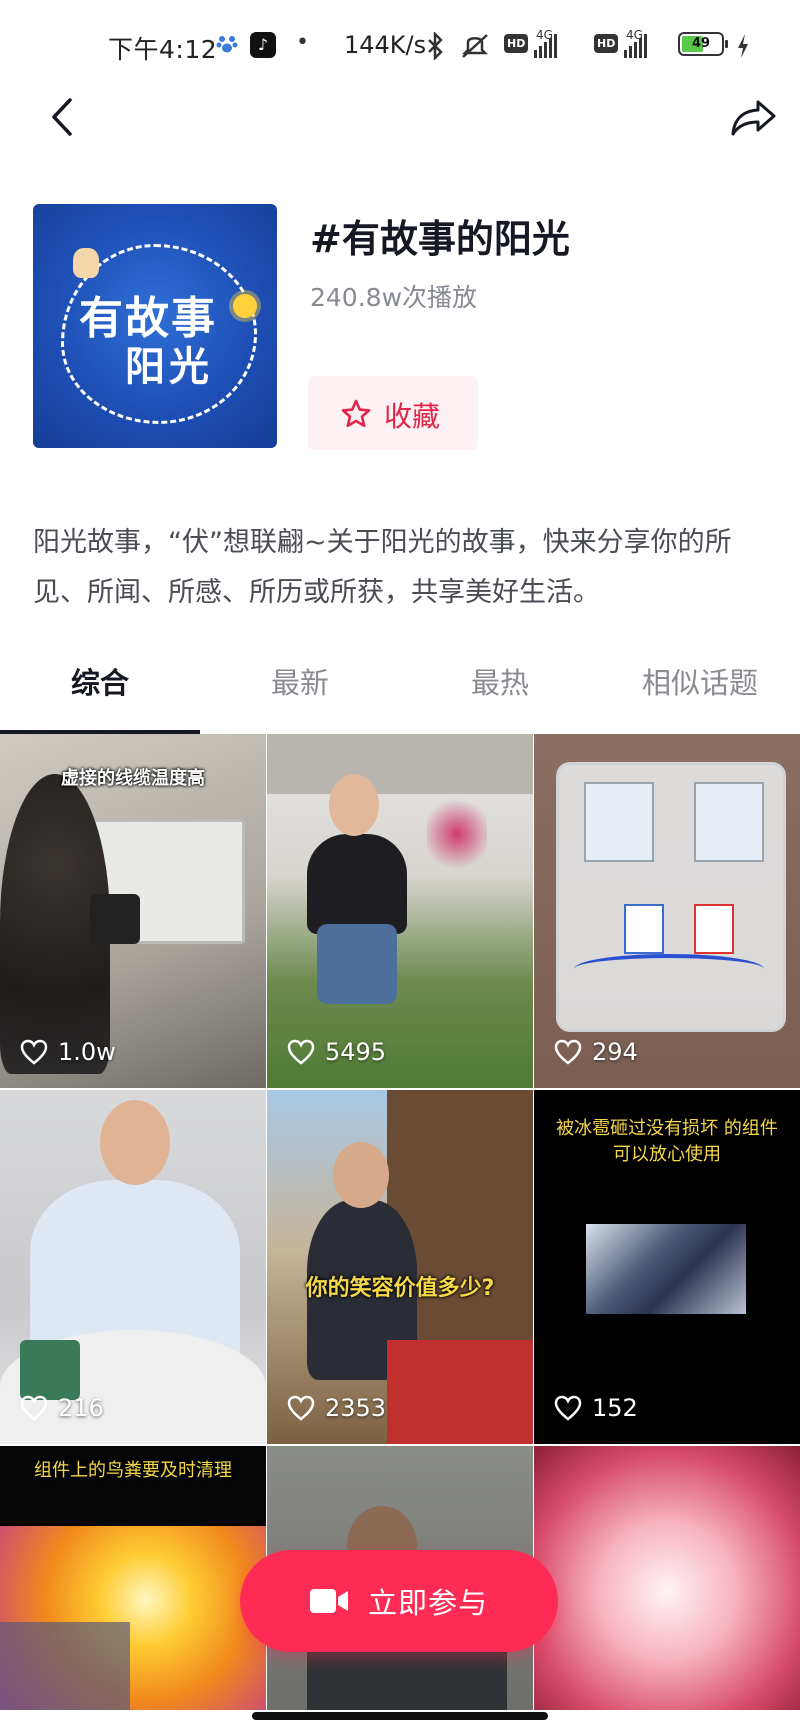 Image resolution: width=800 pixels, height=1734 pixels. I want to click on tiktok-icon: ♪, so click(263, 45).